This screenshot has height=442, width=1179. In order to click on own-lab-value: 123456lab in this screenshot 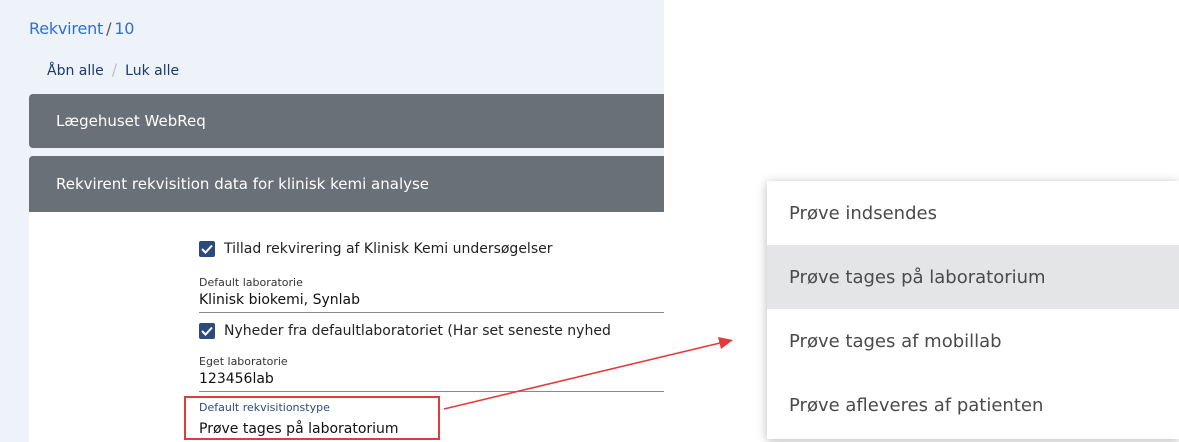, I will do `click(236, 379)`.